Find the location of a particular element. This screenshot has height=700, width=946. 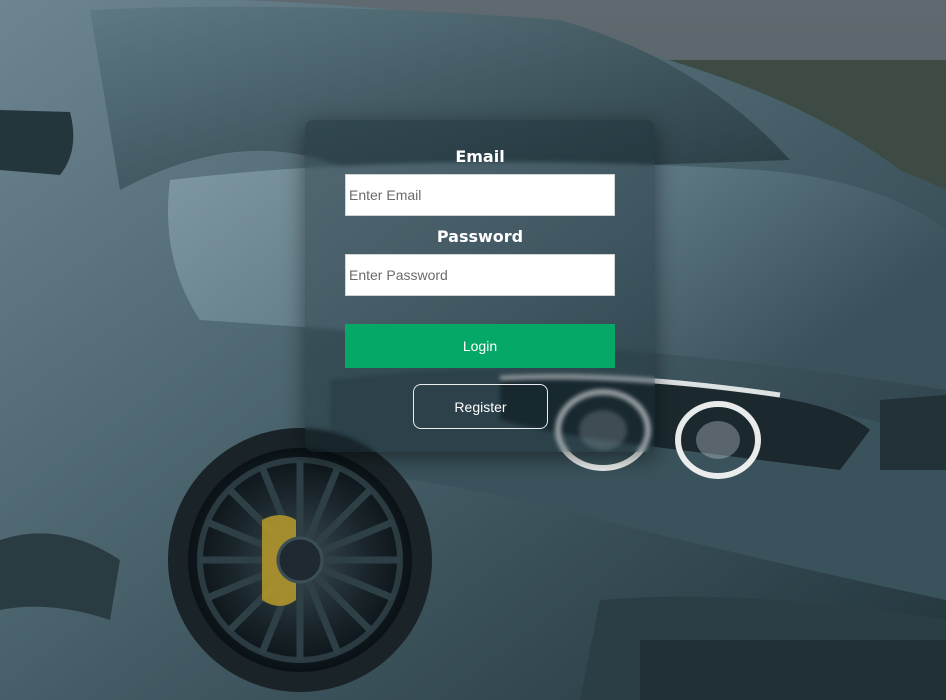

login-button: Login is located at coordinates (480, 346).